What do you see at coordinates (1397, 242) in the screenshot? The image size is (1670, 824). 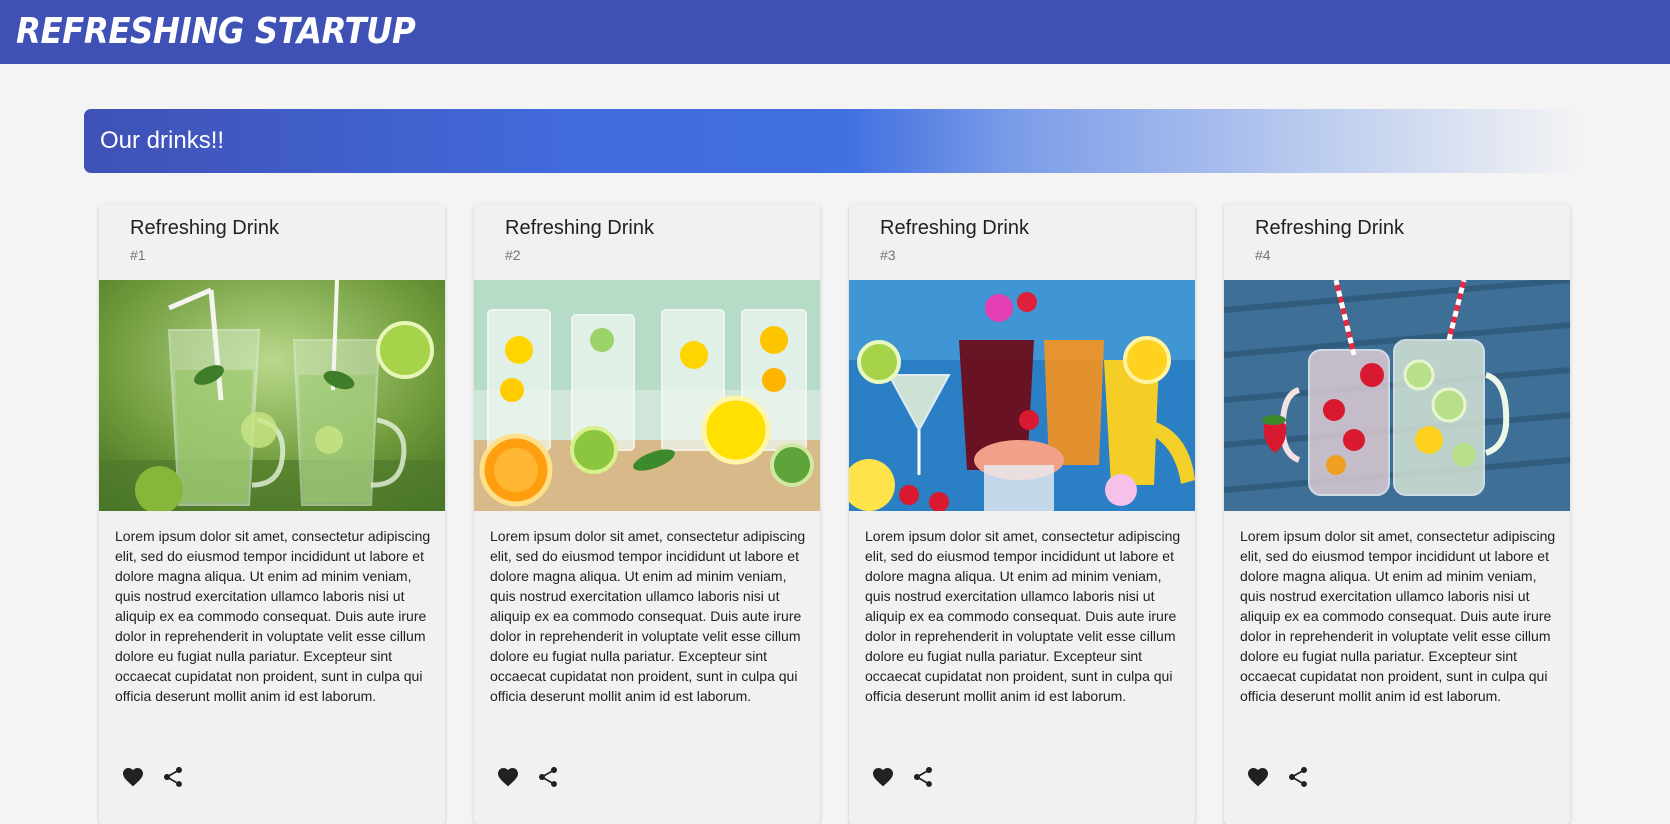 I see `card-header: Refreshing Drink #4` at bounding box center [1397, 242].